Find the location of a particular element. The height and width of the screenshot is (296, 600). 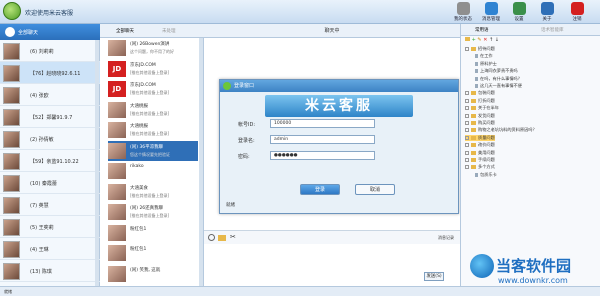

all-chats-item: 全部聊天 is located at coordinates (50, 32).